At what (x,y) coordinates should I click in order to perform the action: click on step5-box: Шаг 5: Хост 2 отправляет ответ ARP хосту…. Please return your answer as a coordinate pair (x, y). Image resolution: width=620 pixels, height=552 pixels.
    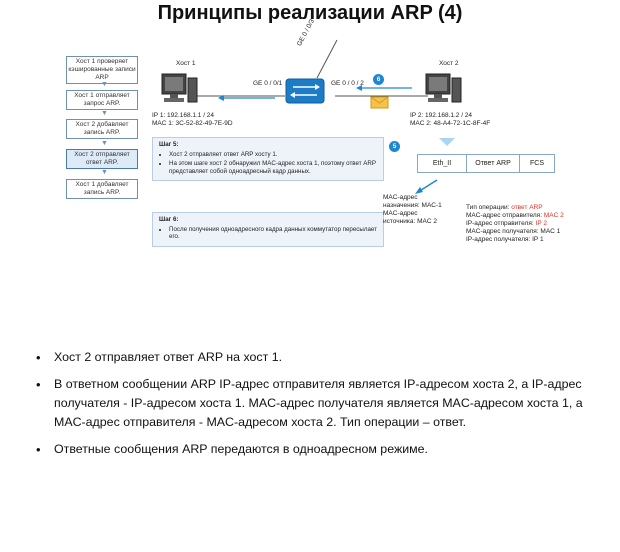
    Looking at the image, I should click on (268, 159).